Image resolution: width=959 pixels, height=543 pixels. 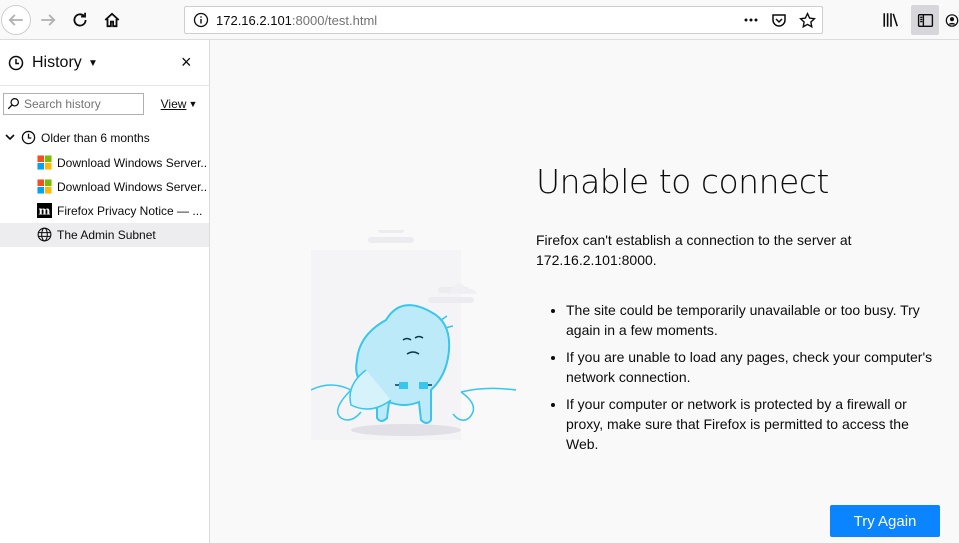 I want to click on view-menu-button: View ▼, so click(x=179, y=104).